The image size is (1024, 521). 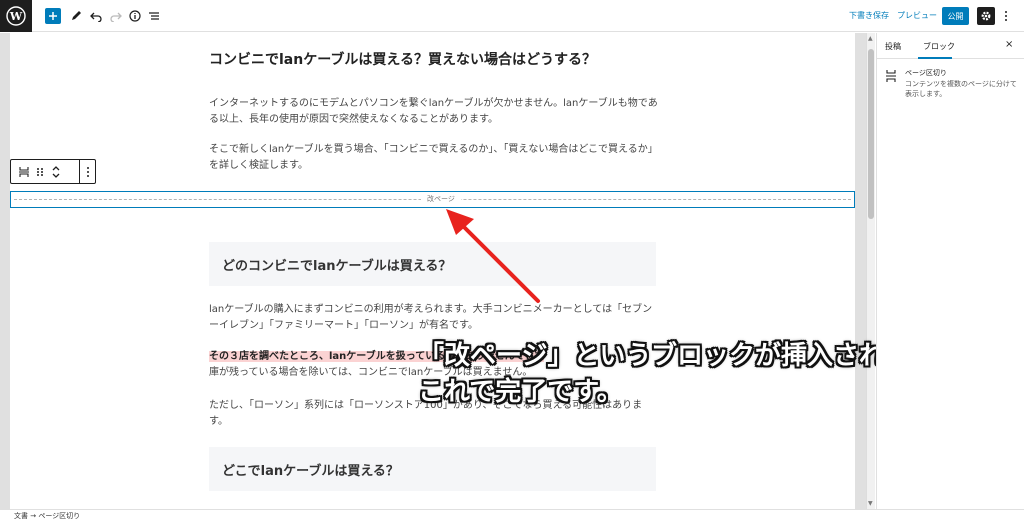 I want to click on wordpress-logo-icon: W, so click(x=16, y=16).